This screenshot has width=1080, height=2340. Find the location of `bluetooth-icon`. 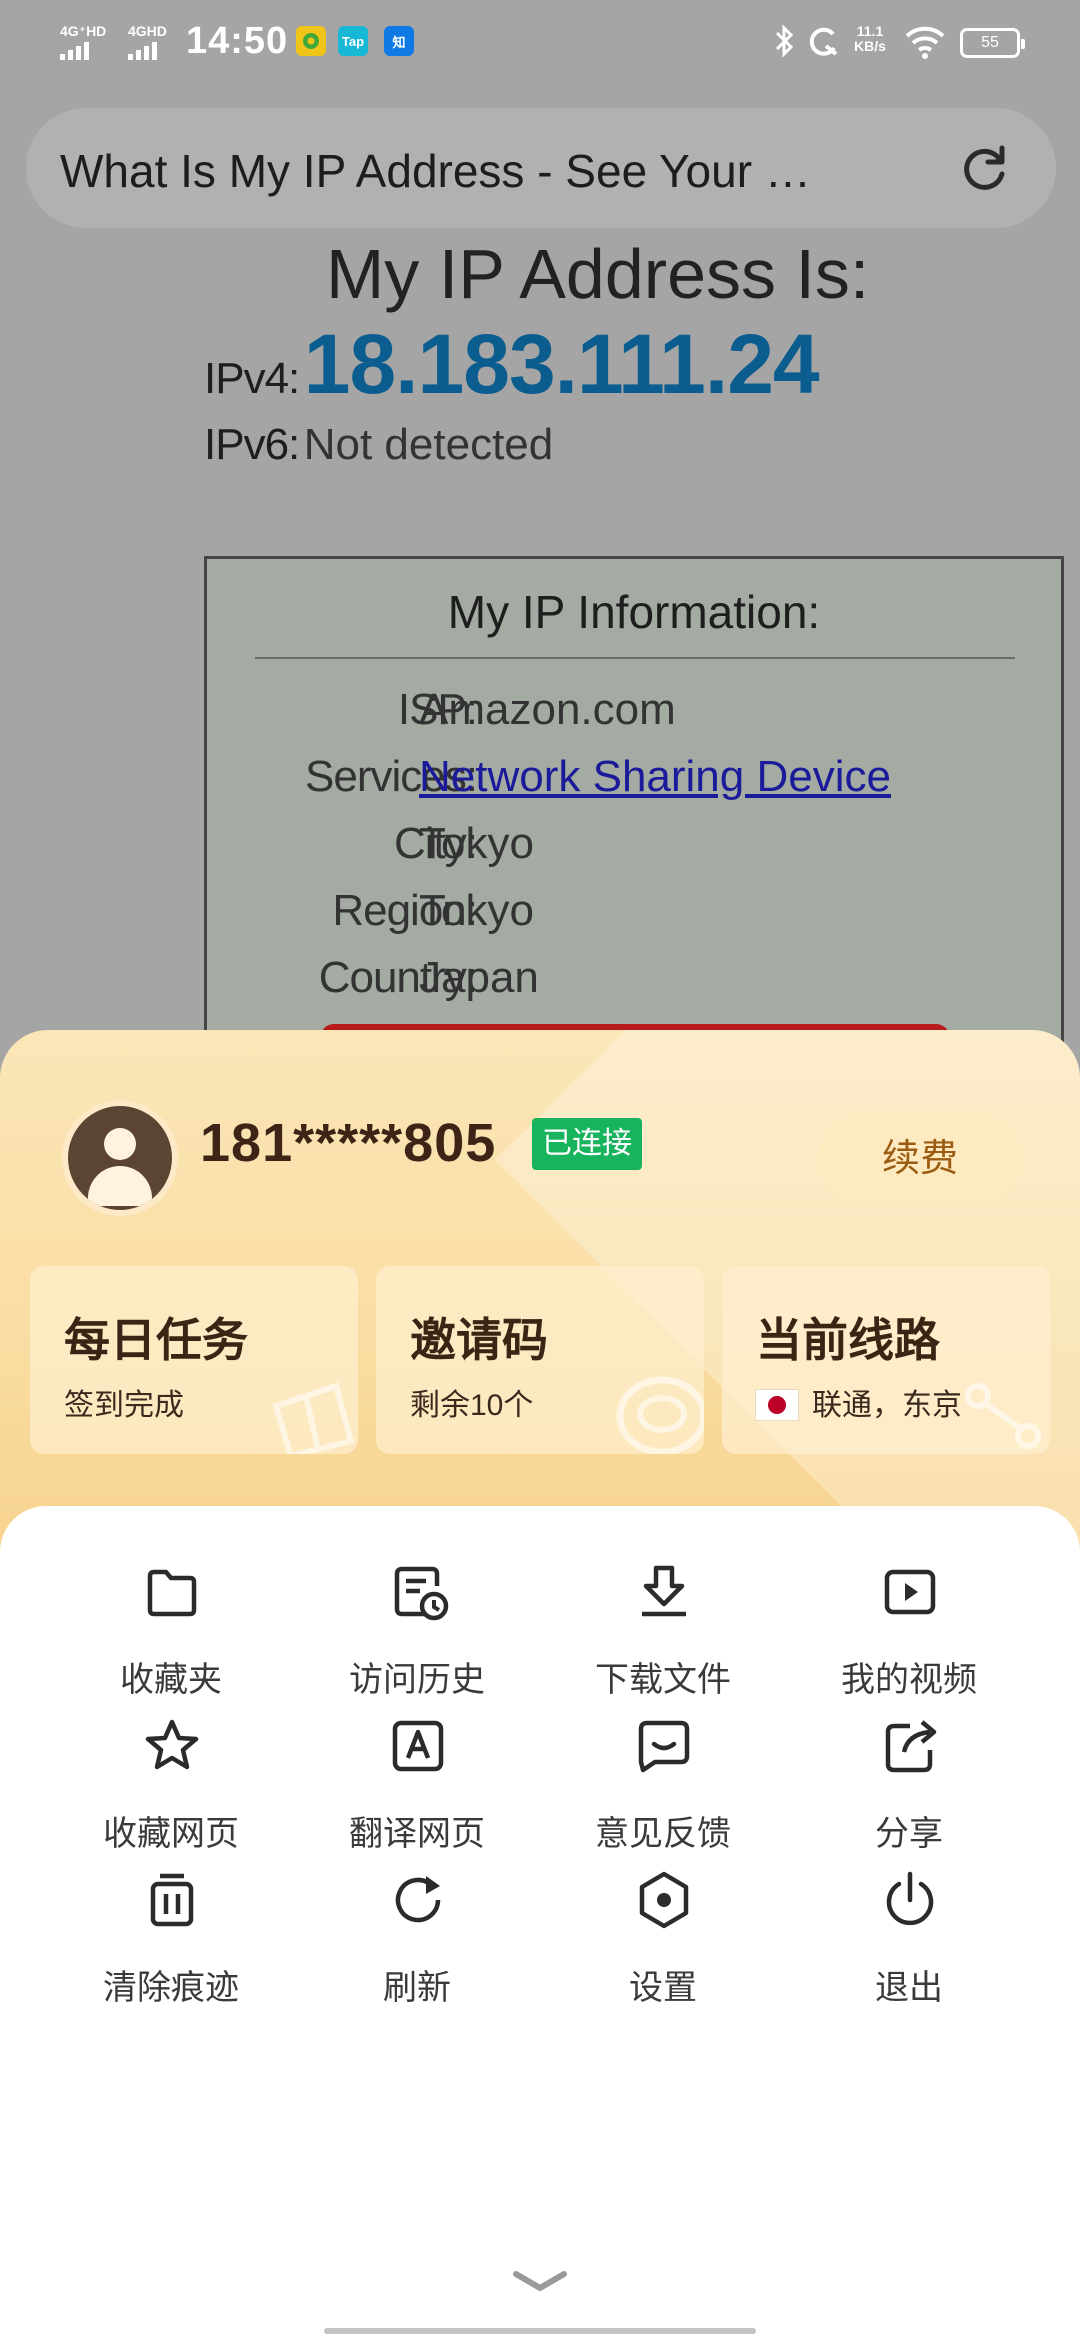

bluetooth-icon is located at coordinates (784, 41).